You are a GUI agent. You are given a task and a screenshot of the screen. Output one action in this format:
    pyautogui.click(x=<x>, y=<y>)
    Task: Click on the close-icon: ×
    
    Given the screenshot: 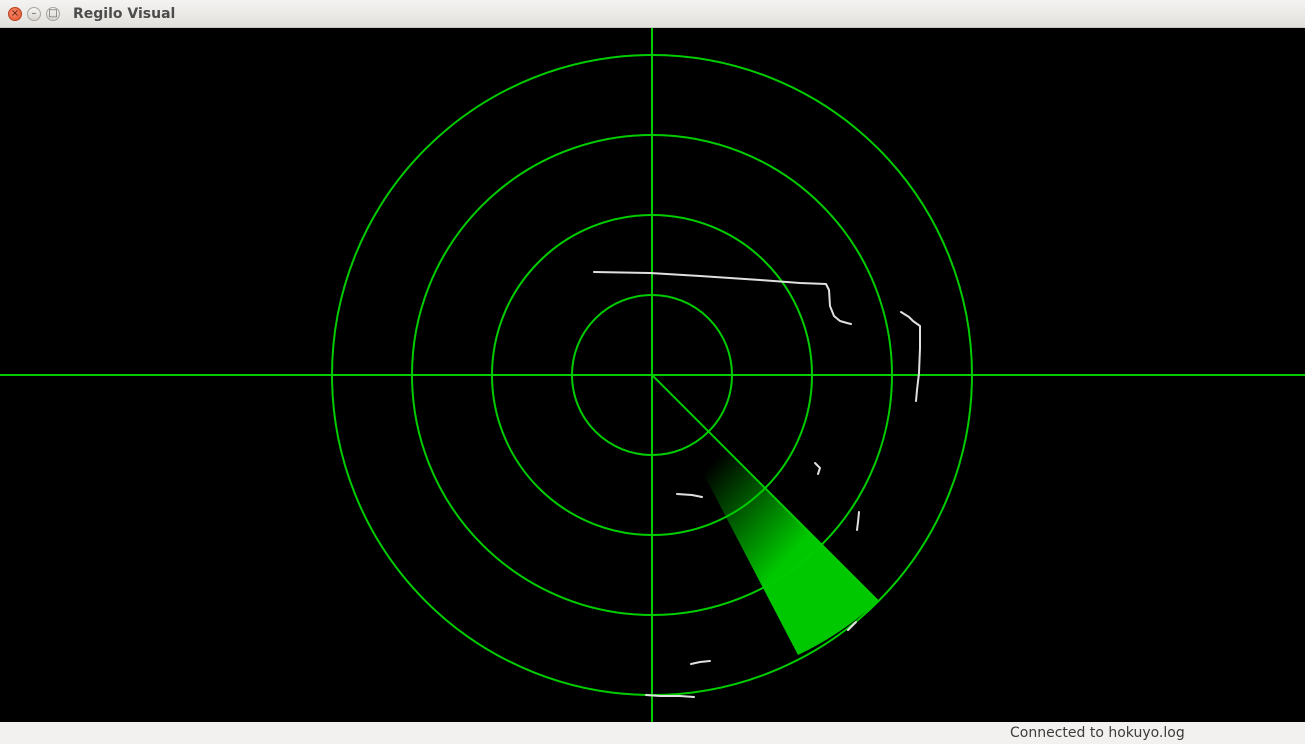 What is the action you would take?
    pyautogui.click(x=15, y=14)
    